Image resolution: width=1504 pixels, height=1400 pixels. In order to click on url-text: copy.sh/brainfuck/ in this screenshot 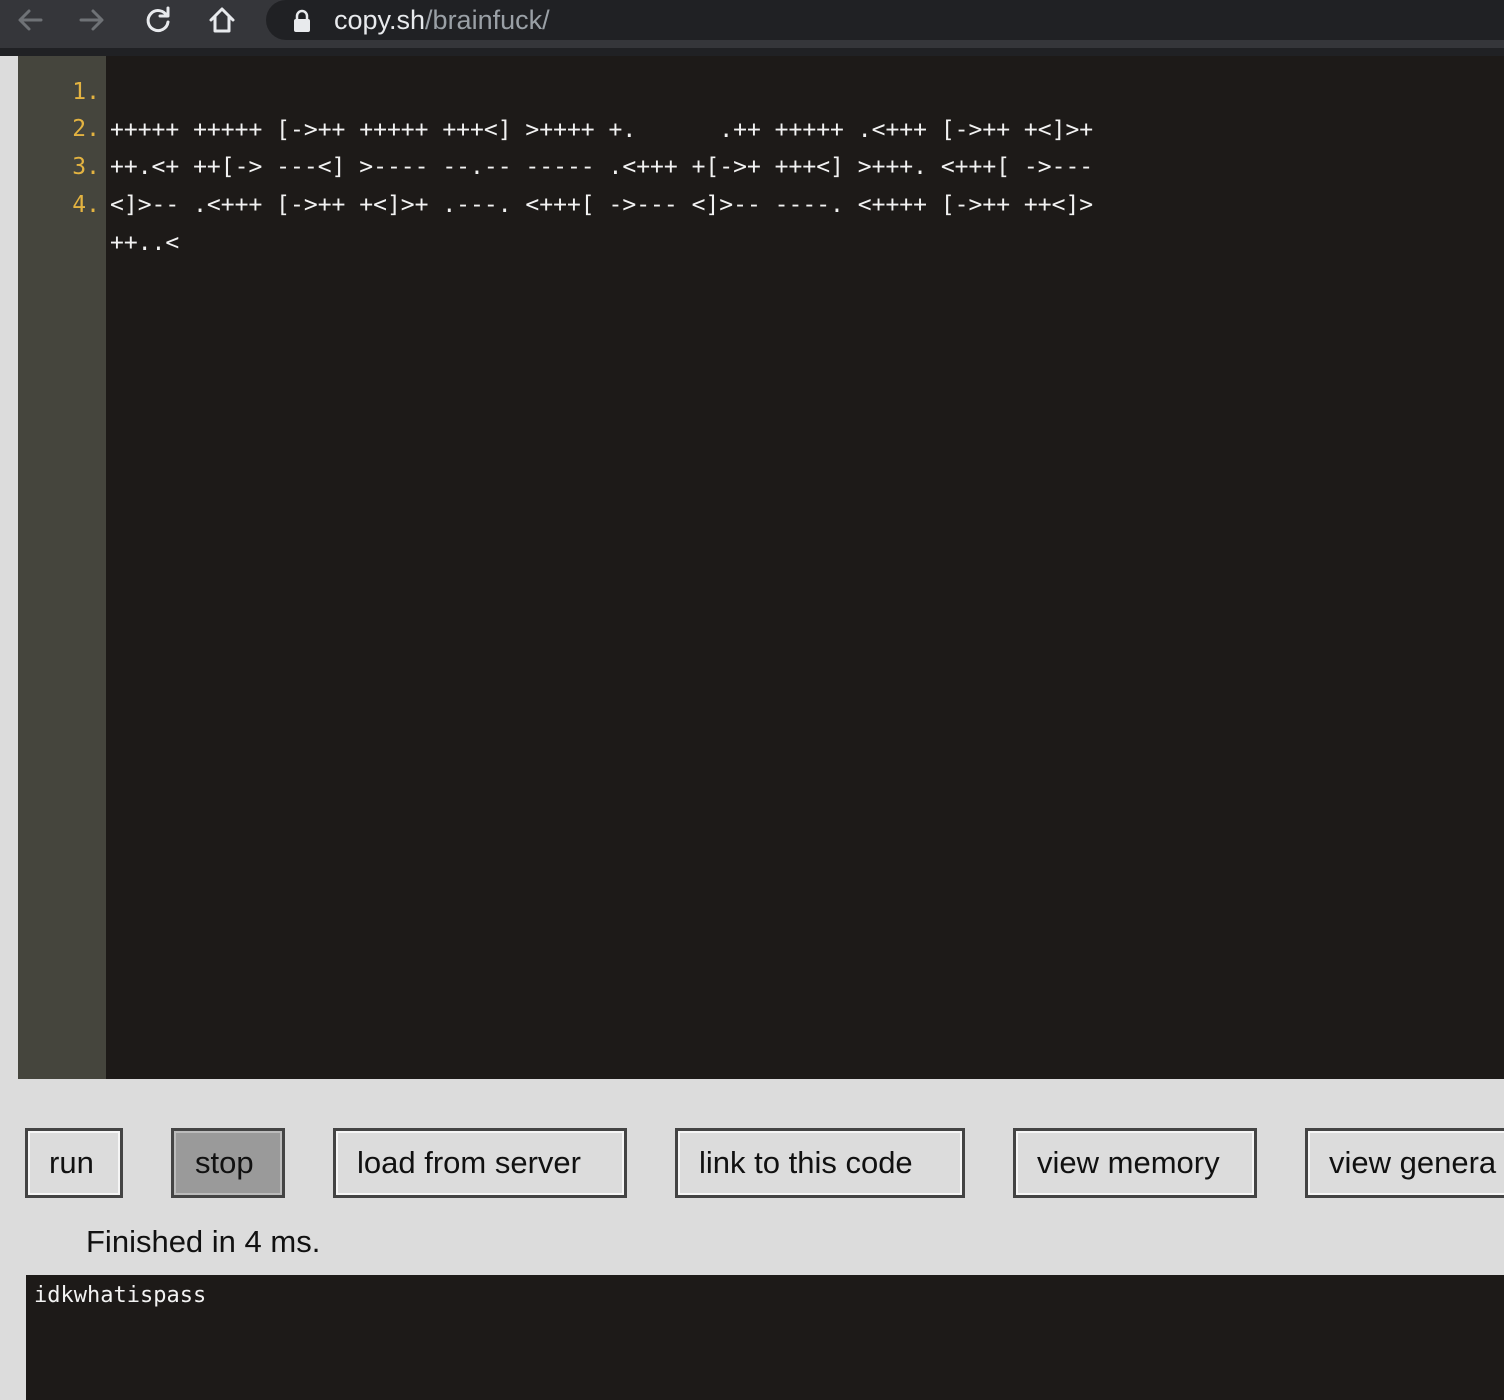, I will do `click(442, 20)`.